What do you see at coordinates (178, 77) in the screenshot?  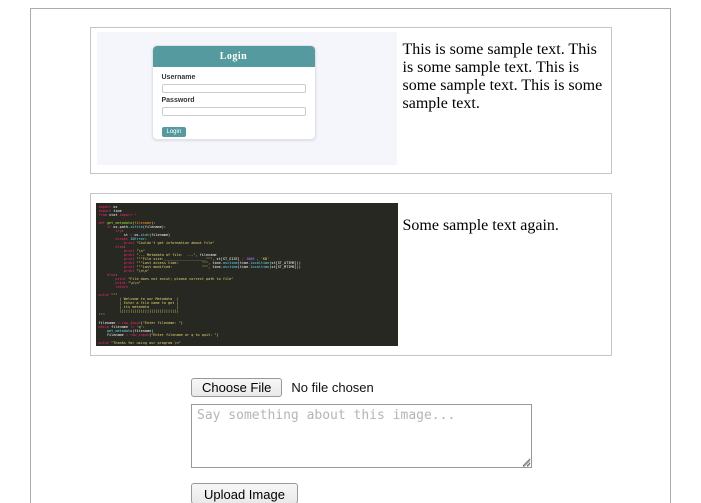 I see `username-label: Username` at bounding box center [178, 77].